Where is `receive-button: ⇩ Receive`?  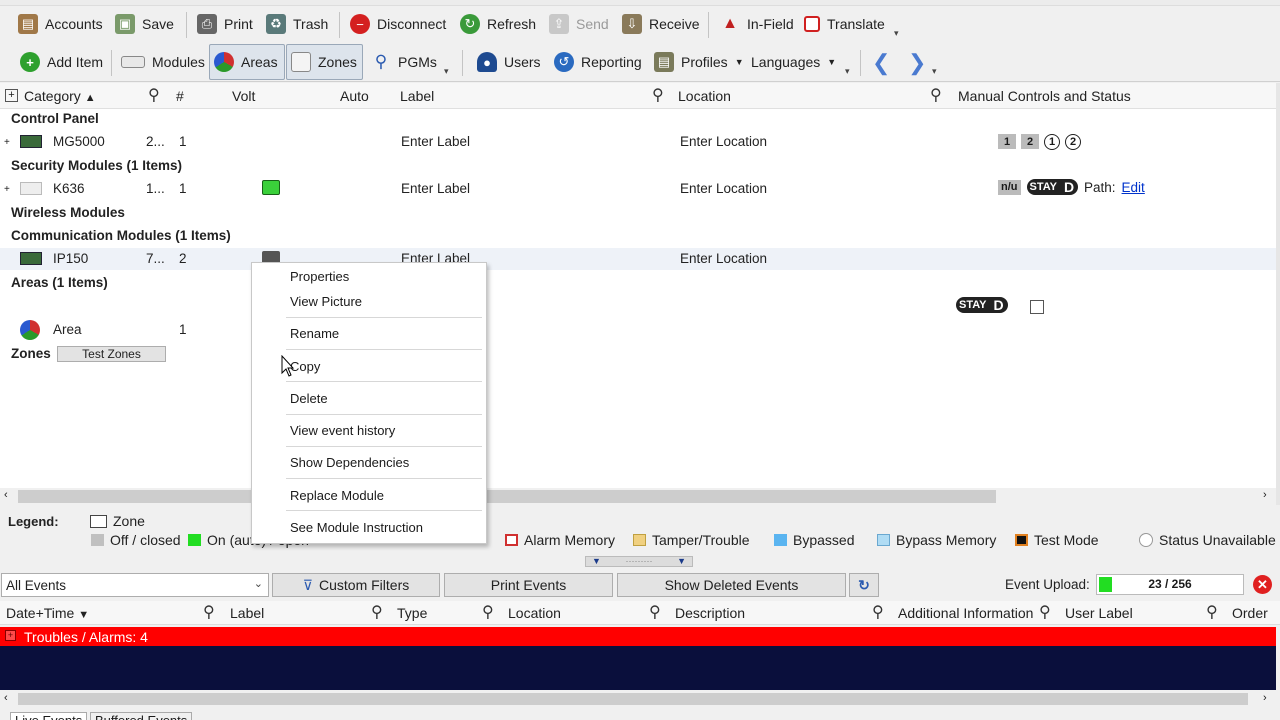
receive-button: ⇩ Receive is located at coordinates (661, 24).